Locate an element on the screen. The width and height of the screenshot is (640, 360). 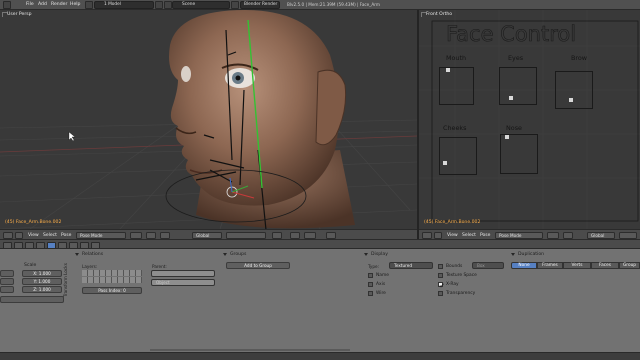
screen-layout-icon is located at coordinates (89, 5).